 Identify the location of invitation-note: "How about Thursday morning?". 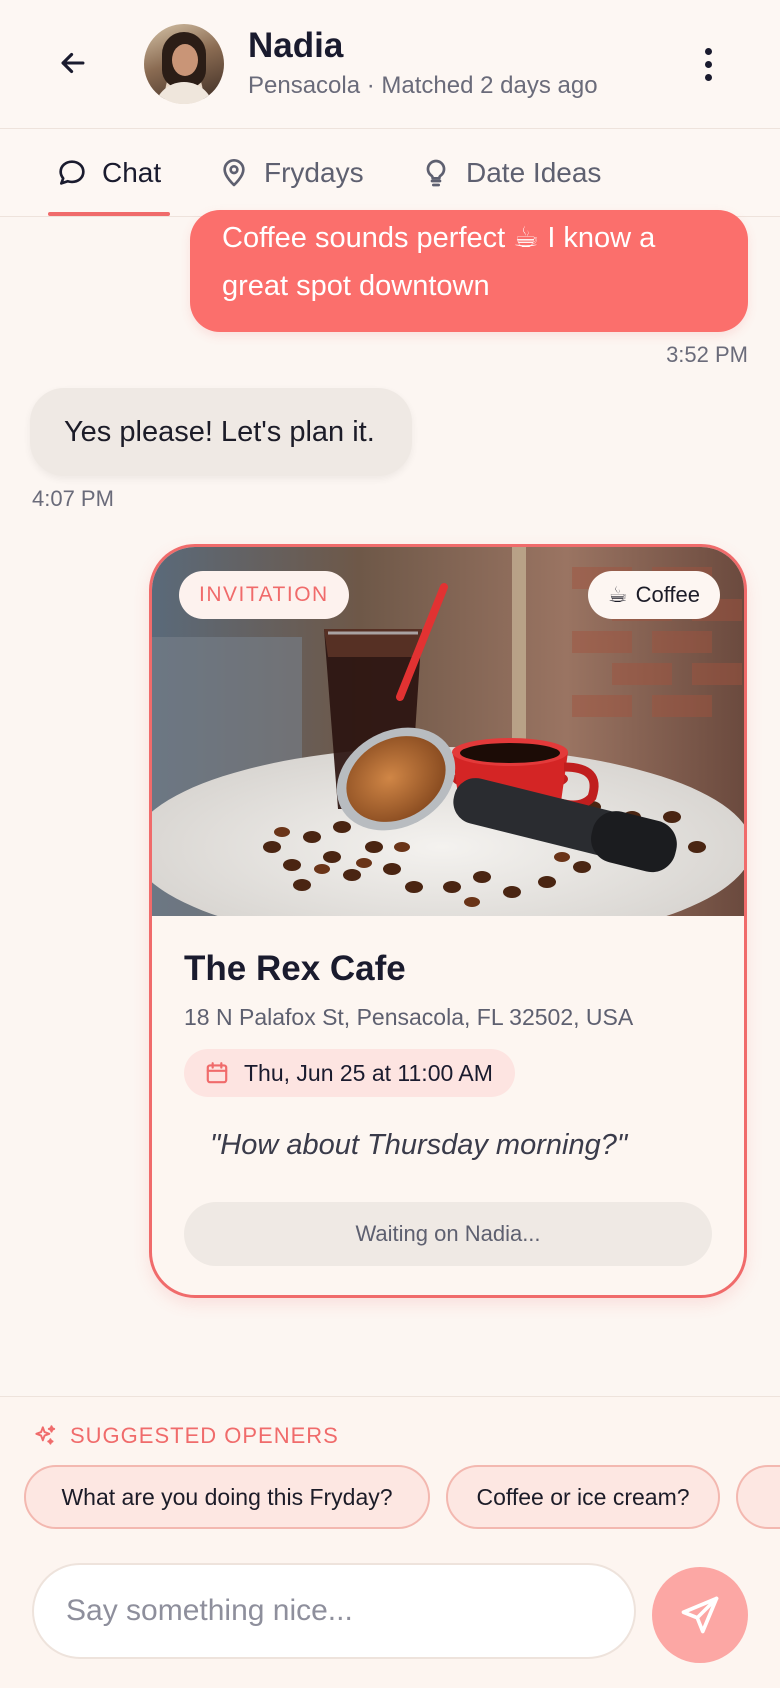
(419, 1145).